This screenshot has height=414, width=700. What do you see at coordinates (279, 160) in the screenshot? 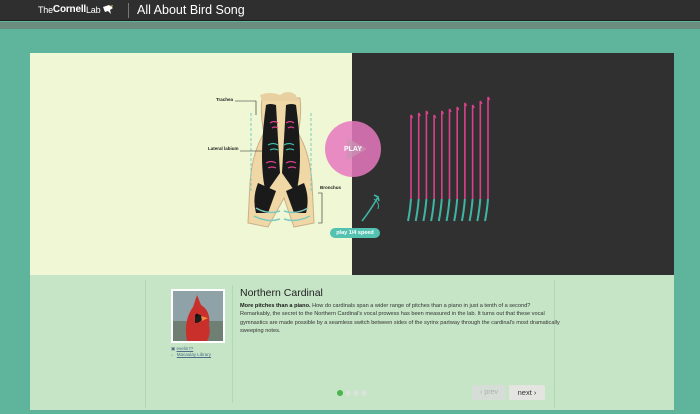
I see `syrinx-diagram` at bounding box center [279, 160].